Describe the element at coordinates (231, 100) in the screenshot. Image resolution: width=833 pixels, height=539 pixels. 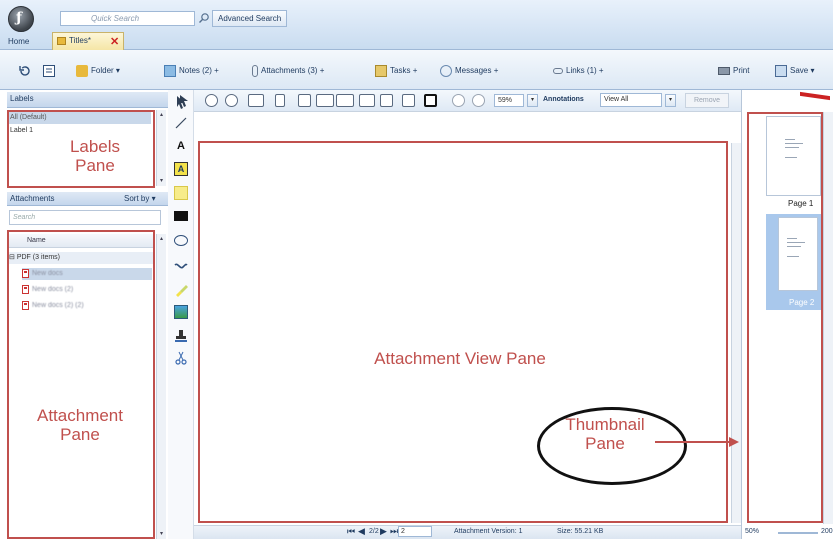
I see `move-icon` at that location.